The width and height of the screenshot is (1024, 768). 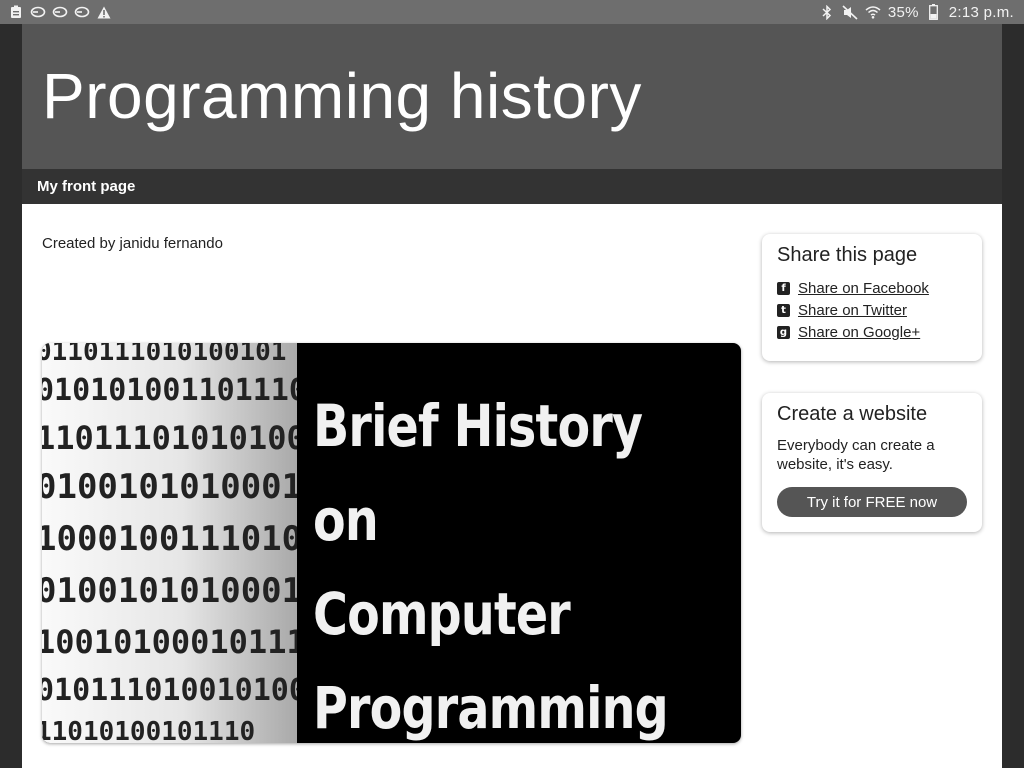 I want to click on twitter-icon: t, so click(x=783, y=310).